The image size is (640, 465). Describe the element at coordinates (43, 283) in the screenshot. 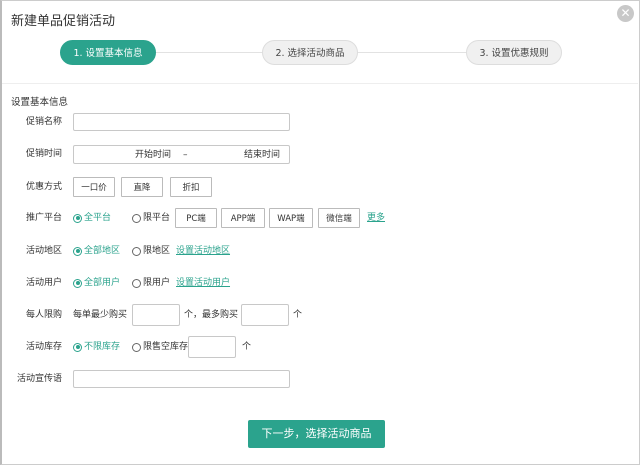

I see `users-label: 活动用户` at that location.